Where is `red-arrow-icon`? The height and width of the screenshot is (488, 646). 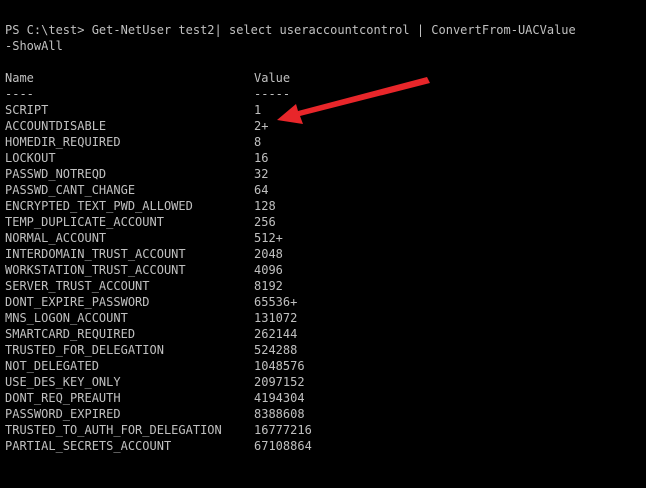
red-arrow-icon is located at coordinates (353, 100).